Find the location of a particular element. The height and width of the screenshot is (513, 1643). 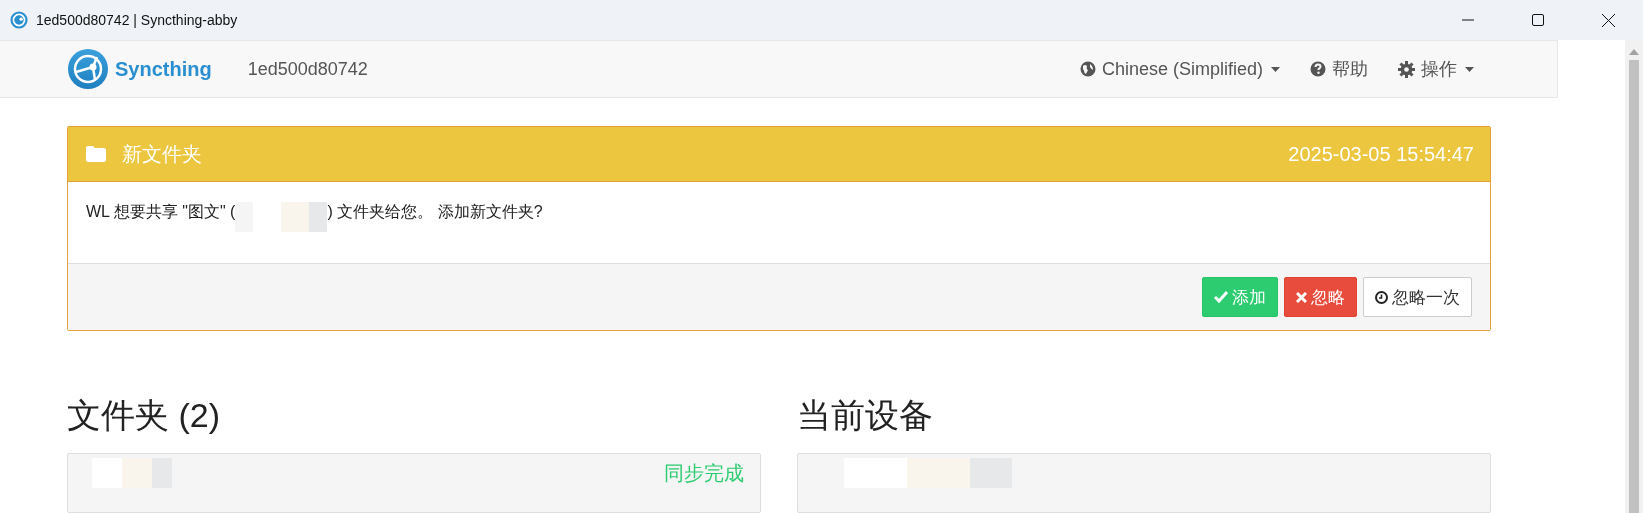

section-heading: 文件夹 (2) is located at coordinates (144, 415).